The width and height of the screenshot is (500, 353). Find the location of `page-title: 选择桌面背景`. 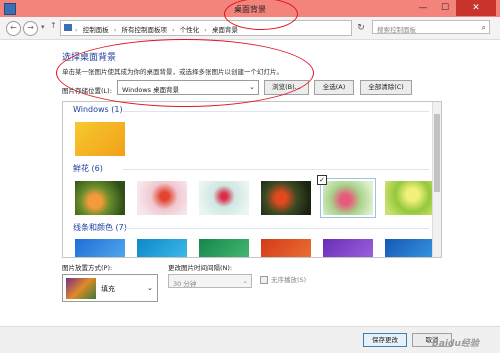

page-title: 选择桌面背景 is located at coordinates (89, 58).